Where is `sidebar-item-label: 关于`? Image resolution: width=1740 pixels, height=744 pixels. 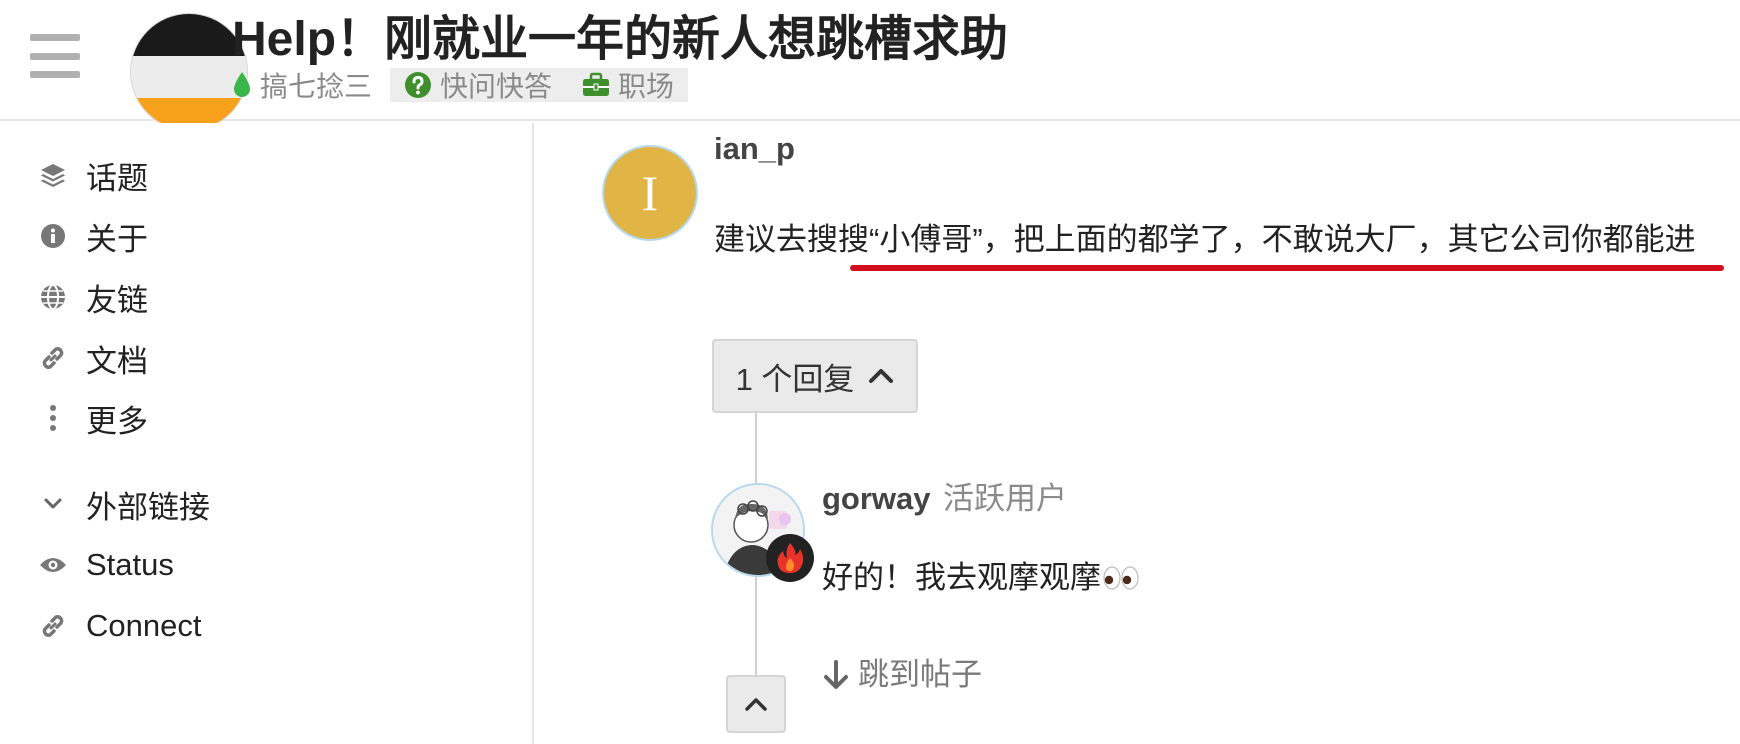 sidebar-item-label: 关于 is located at coordinates (117, 239).